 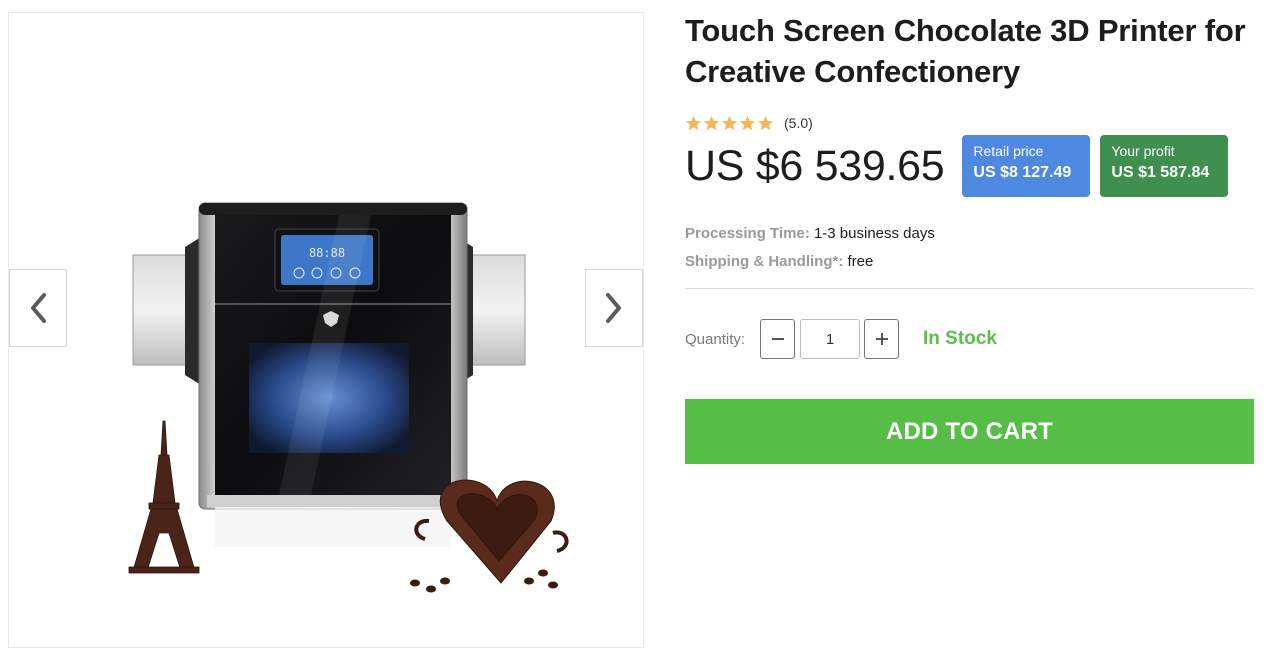 I want to click on processing-time-value: 1-3 business days, so click(x=874, y=233).